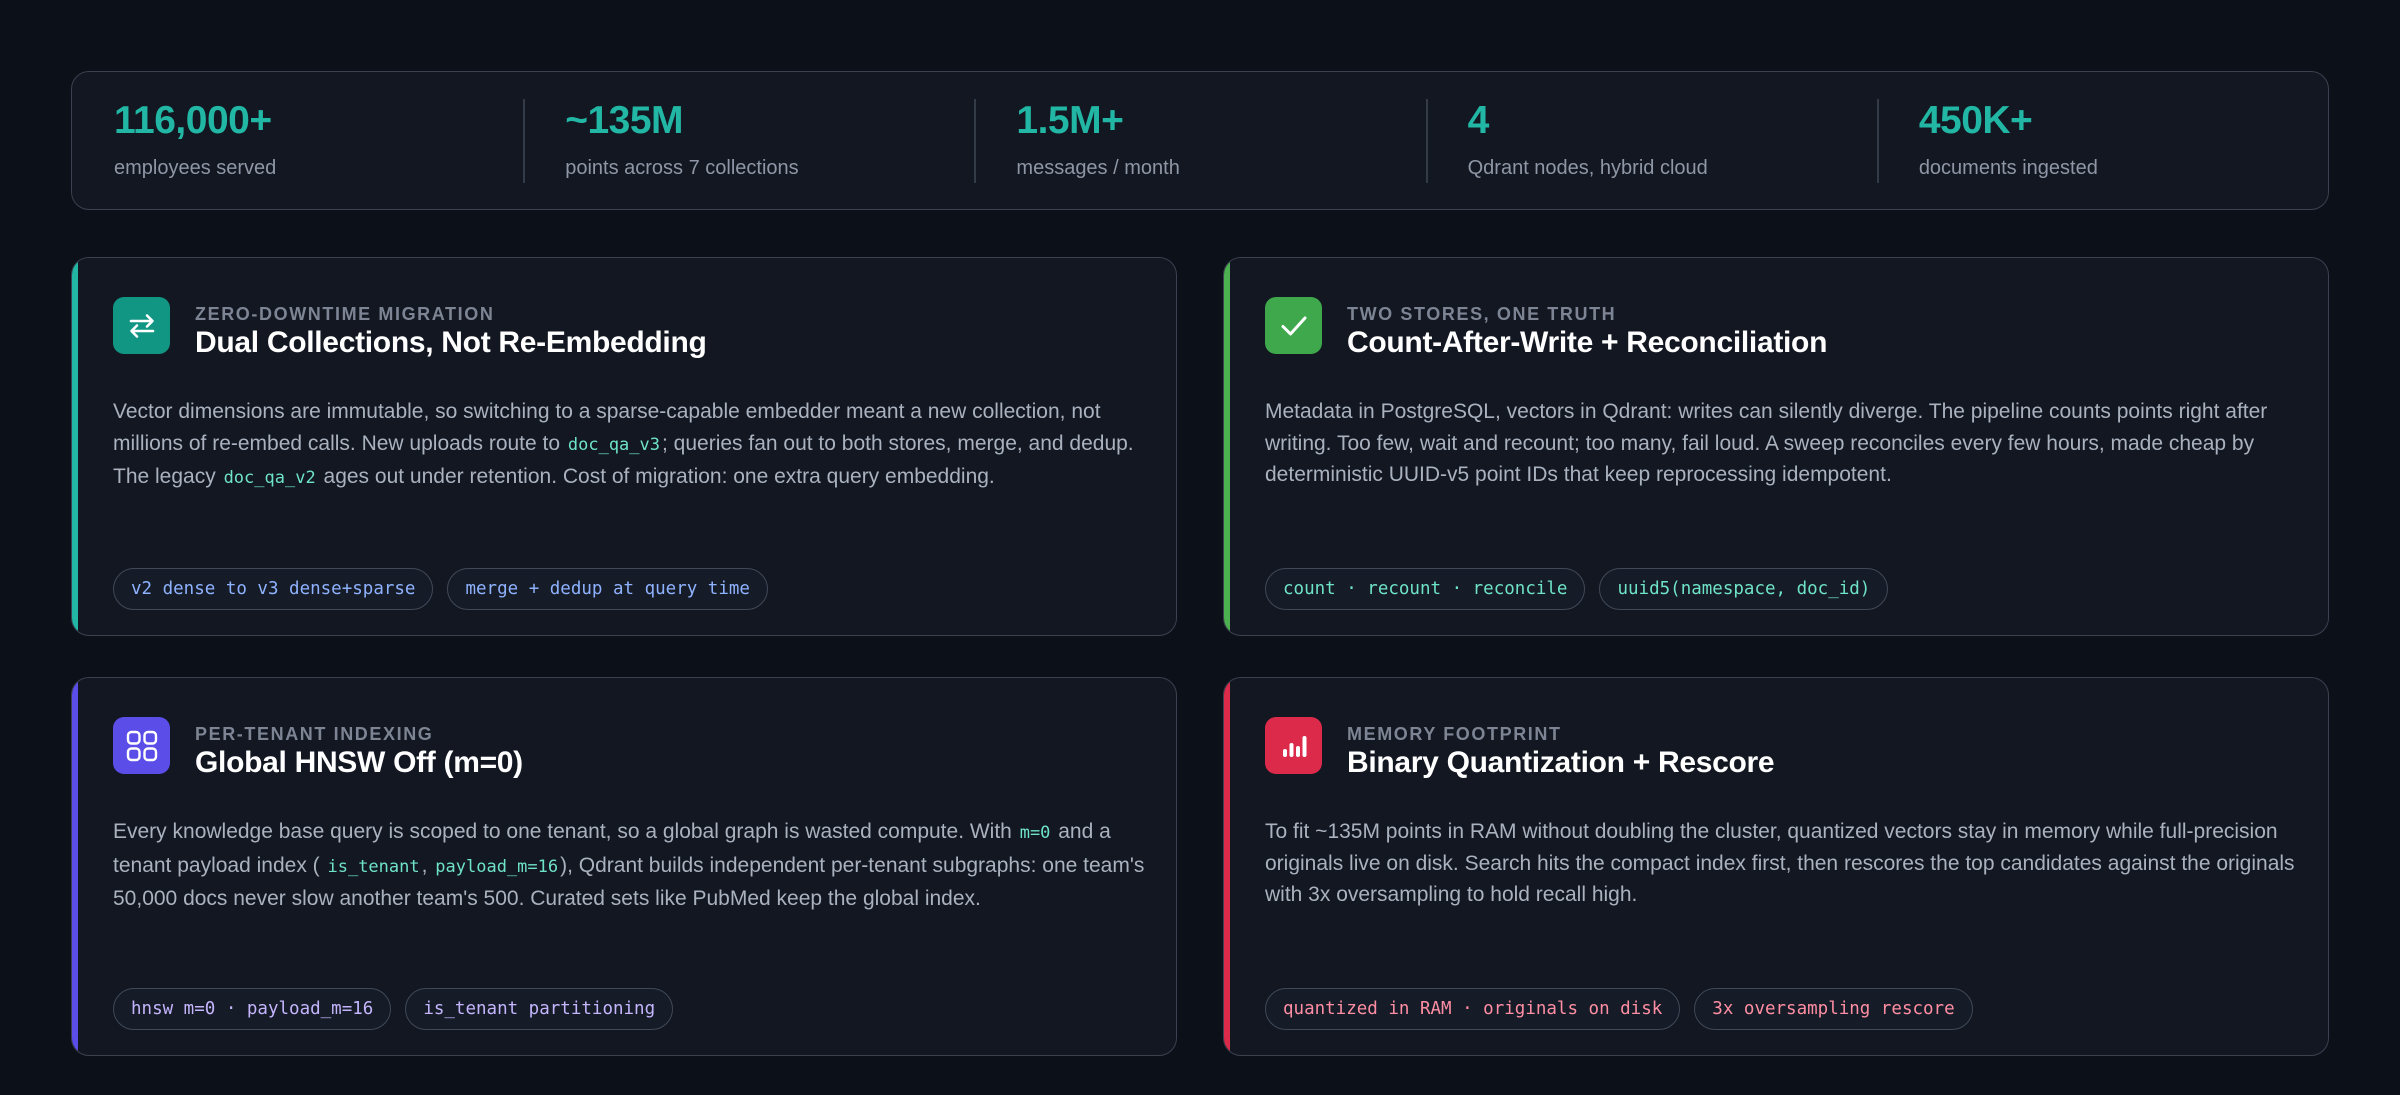 The width and height of the screenshot is (2400, 1095). Describe the element at coordinates (1098, 167) in the screenshot. I see `stat-label: messages / month` at that location.